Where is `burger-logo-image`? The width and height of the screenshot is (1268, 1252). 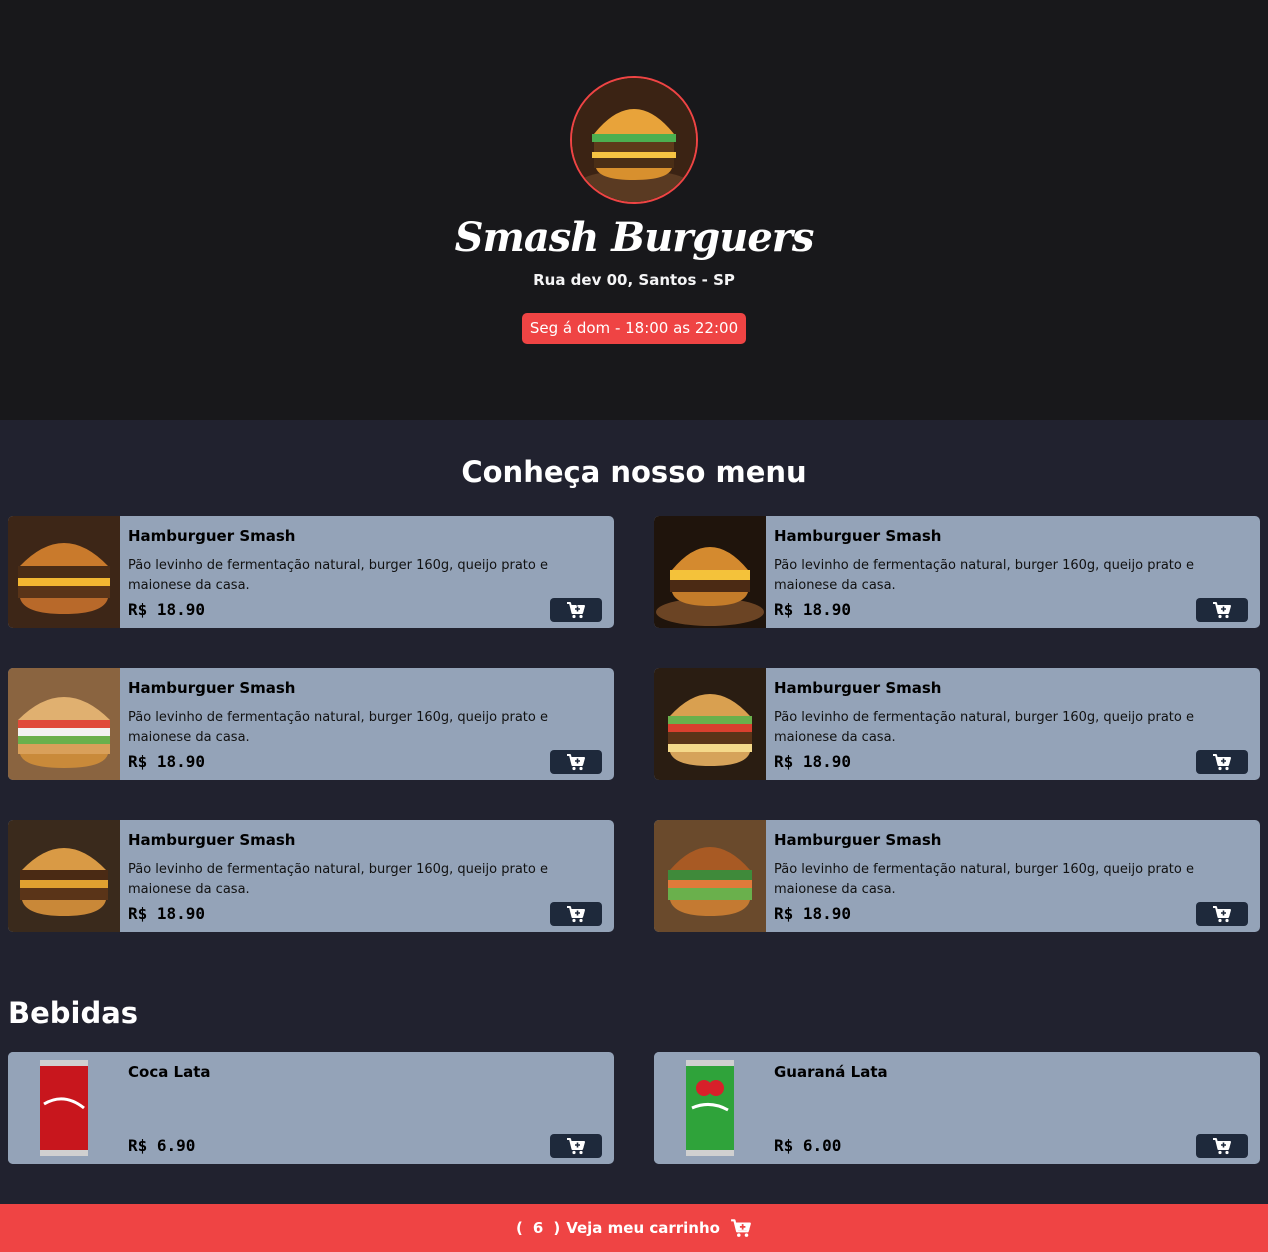 burger-logo-image is located at coordinates (634, 140).